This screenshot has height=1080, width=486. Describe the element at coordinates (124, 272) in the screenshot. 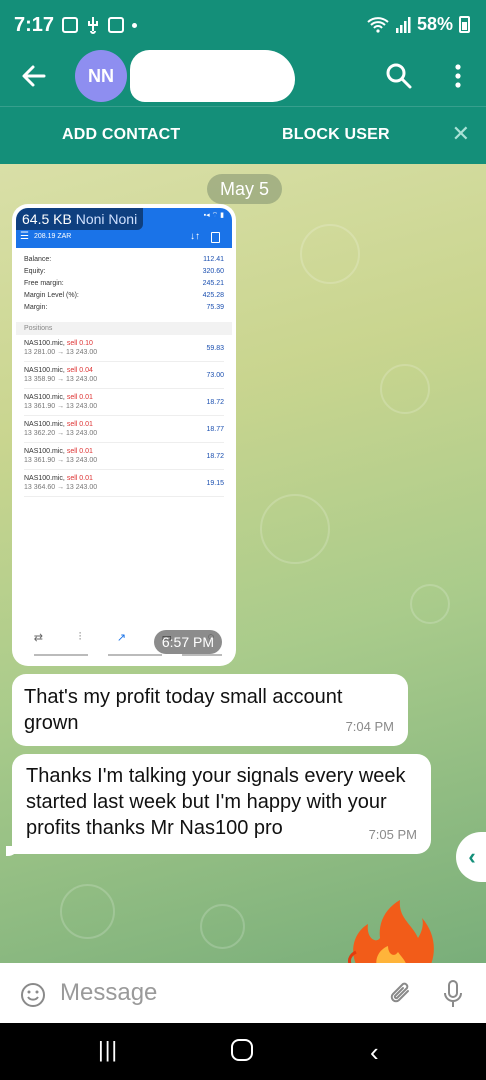

I see `summary-row: Equity: 320.60` at that location.